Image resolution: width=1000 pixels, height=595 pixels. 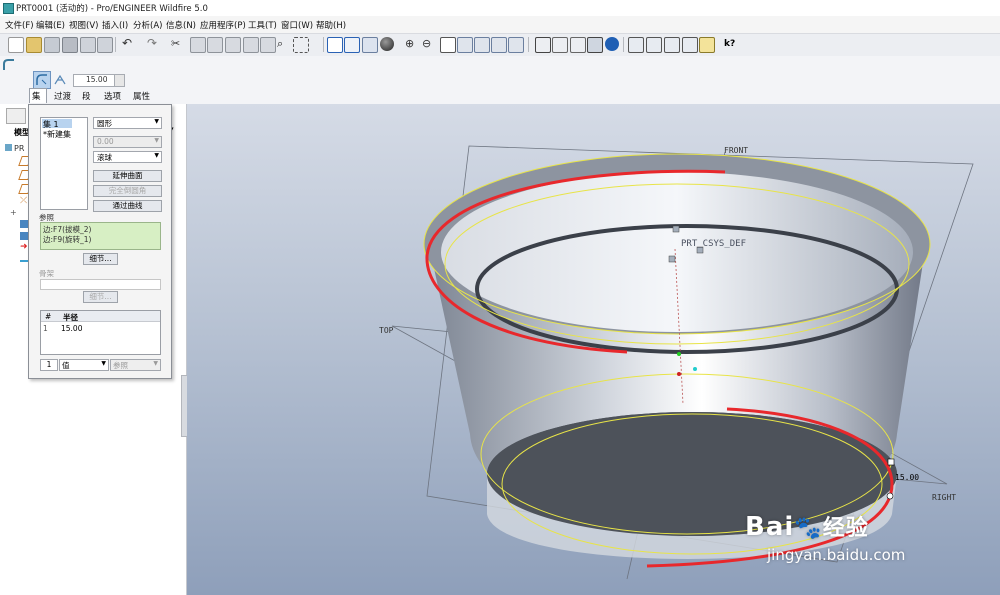 What do you see at coordinates (100, 332) in the screenshot?
I see `radius-table: # 半径 1 15.00` at bounding box center [100, 332].